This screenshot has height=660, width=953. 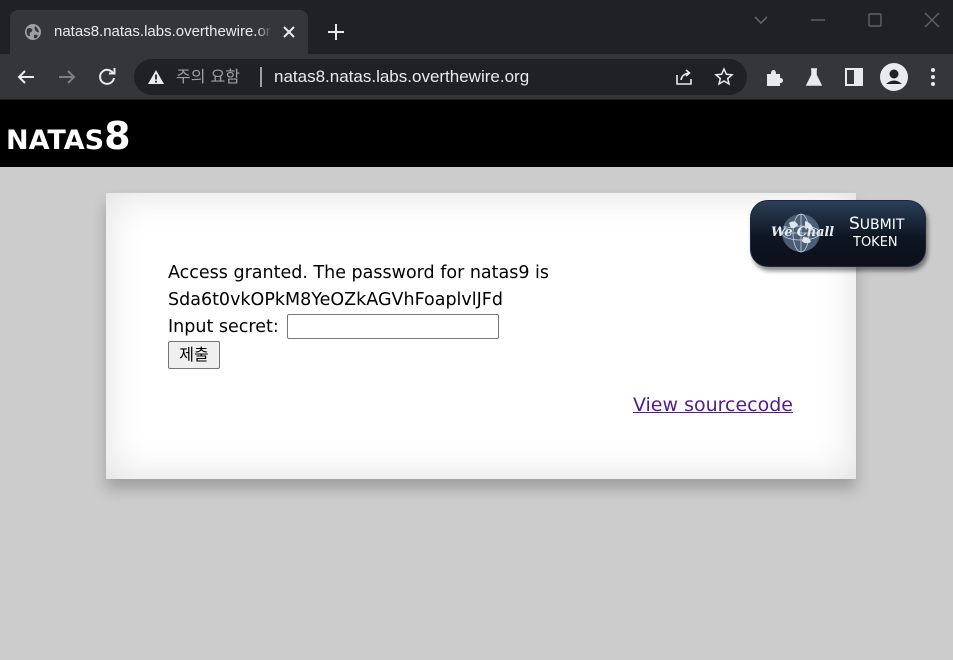 What do you see at coordinates (261, 77) in the screenshot?
I see `address-separator` at bounding box center [261, 77].